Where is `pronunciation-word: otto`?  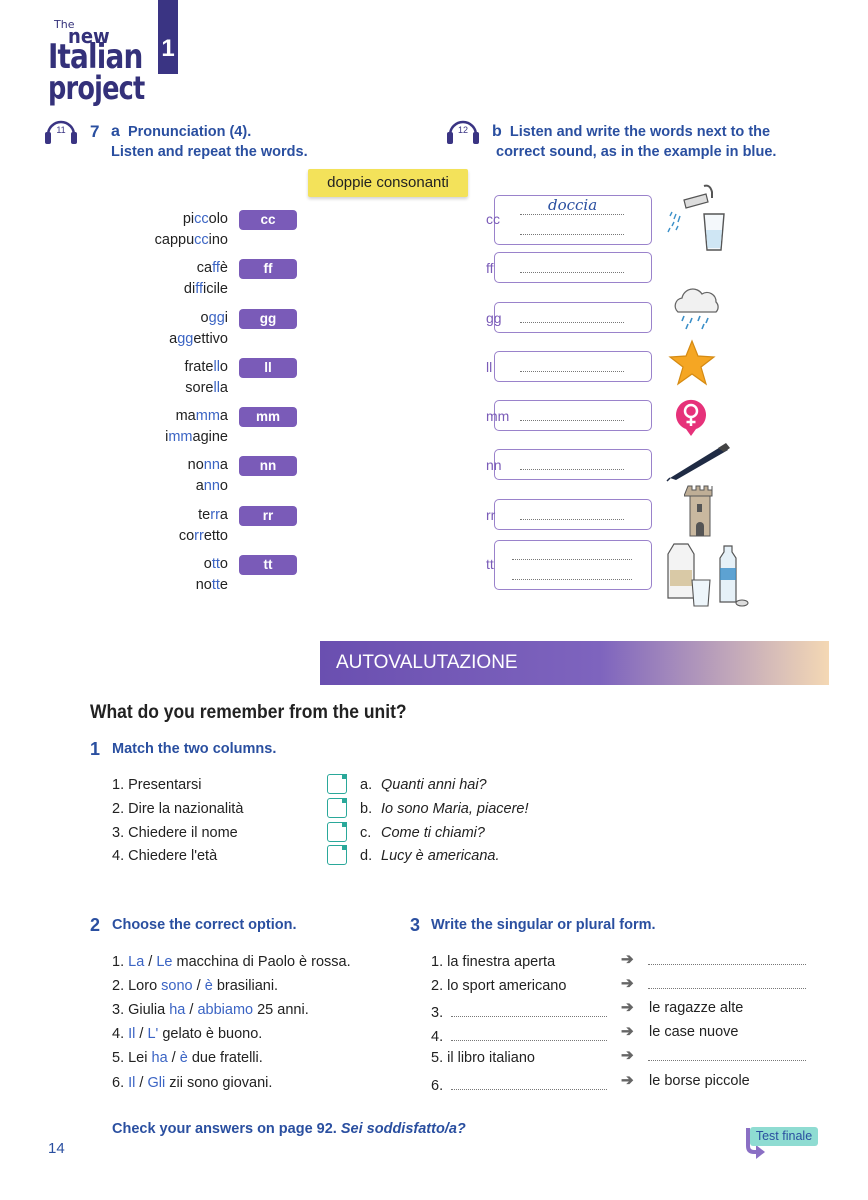
pronunciation-word: otto is located at coordinates (158, 564).